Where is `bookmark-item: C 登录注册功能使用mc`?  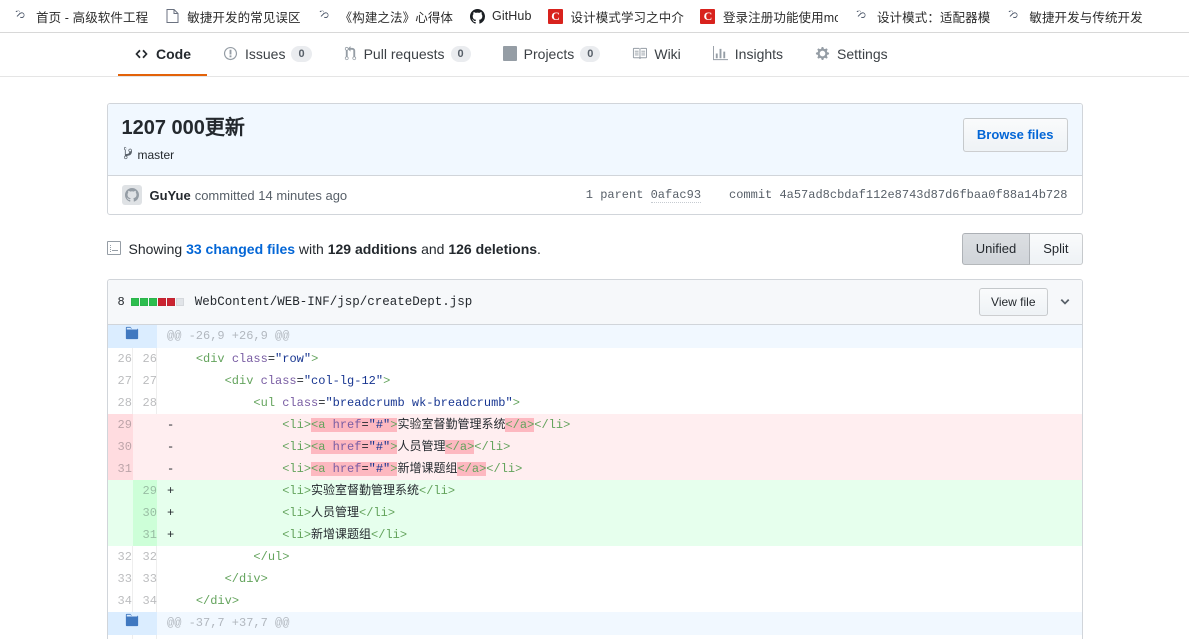 bookmark-item: C 登录注册功能使用mc is located at coordinates (769, 16).